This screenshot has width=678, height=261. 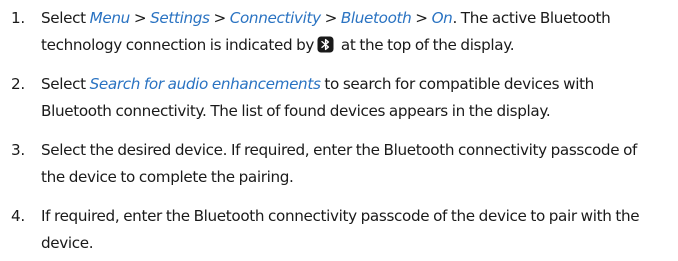 What do you see at coordinates (426, 45) in the screenshot?
I see `step-text: at the top of the display.` at bounding box center [426, 45].